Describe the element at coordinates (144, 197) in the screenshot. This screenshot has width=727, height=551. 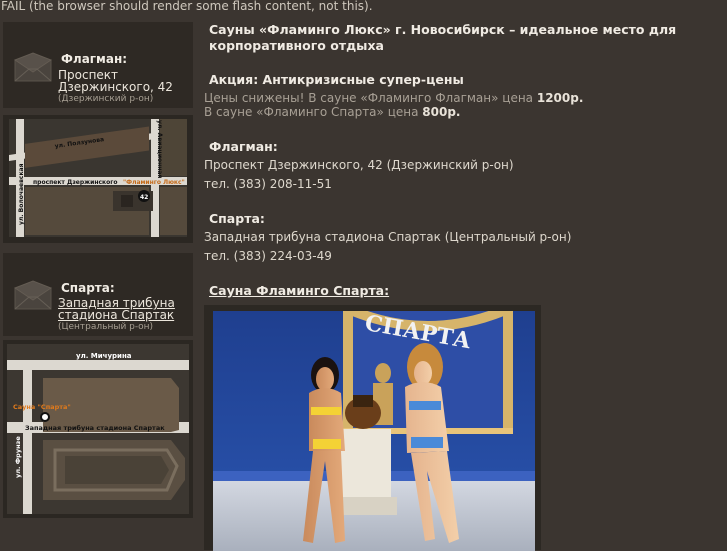
I see `map-building-number: 42` at that location.